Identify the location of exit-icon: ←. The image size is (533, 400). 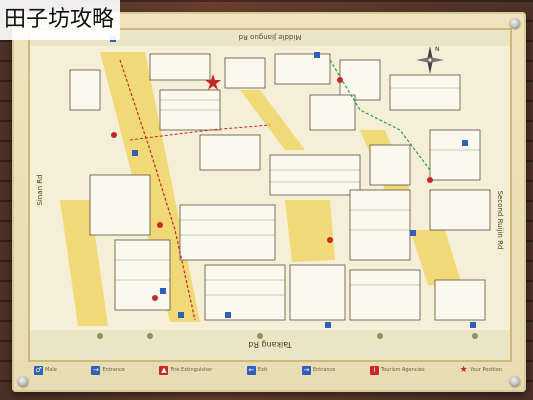
(251, 370).